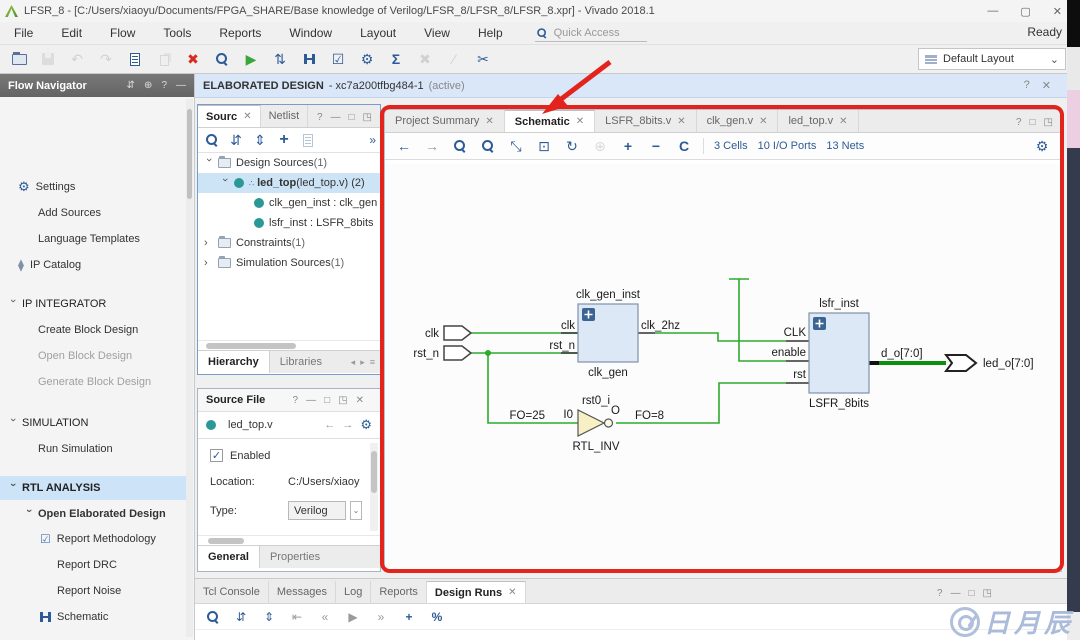  Describe the element at coordinates (284, 140) in the screenshot. I see `add-sources-icon: +` at that location.